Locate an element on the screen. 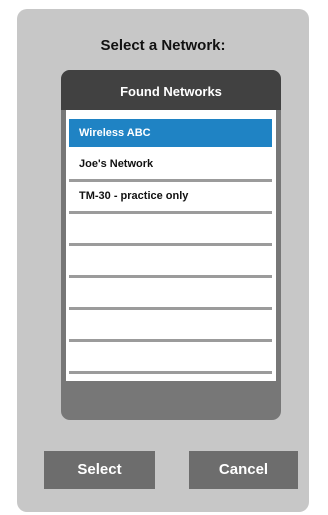 This screenshot has height=515, width=328. network-row-wireless-abc: Wireless ABC is located at coordinates (170, 133).